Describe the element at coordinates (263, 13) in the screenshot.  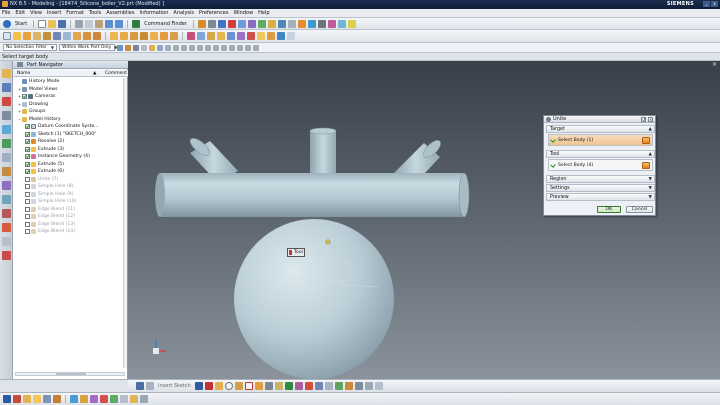
I see `menu-help: Help` at that location.